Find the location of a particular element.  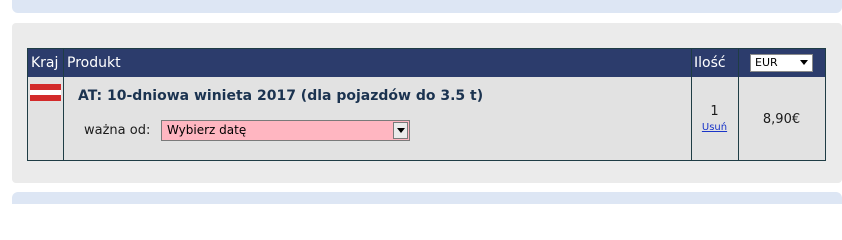

currency-select-value: EUR is located at coordinates (766, 62).